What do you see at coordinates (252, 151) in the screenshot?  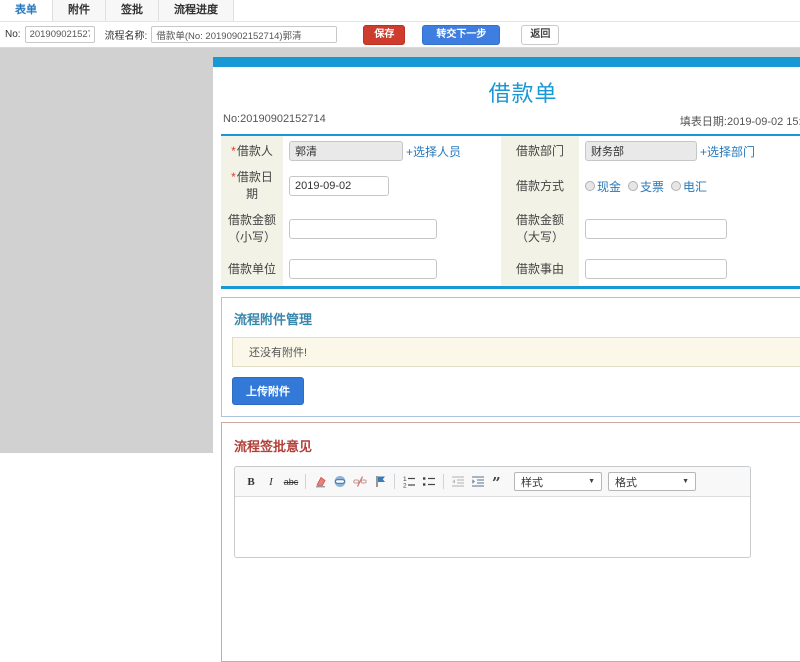 I see `borrower-label: *借款人` at bounding box center [252, 151].